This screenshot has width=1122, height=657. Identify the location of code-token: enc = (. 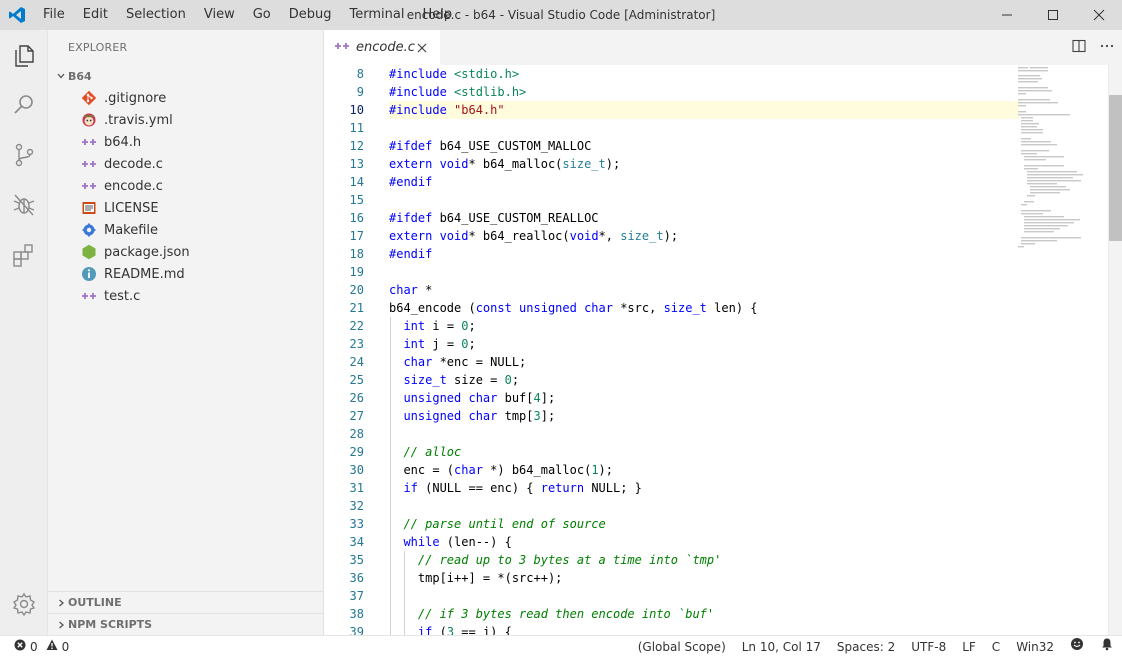
(422, 470).